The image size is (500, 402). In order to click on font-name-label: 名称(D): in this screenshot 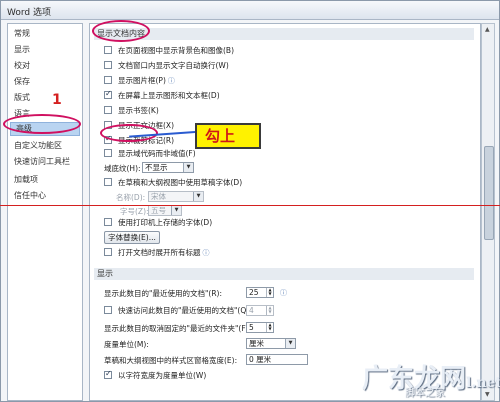, I will do `click(131, 197)`.